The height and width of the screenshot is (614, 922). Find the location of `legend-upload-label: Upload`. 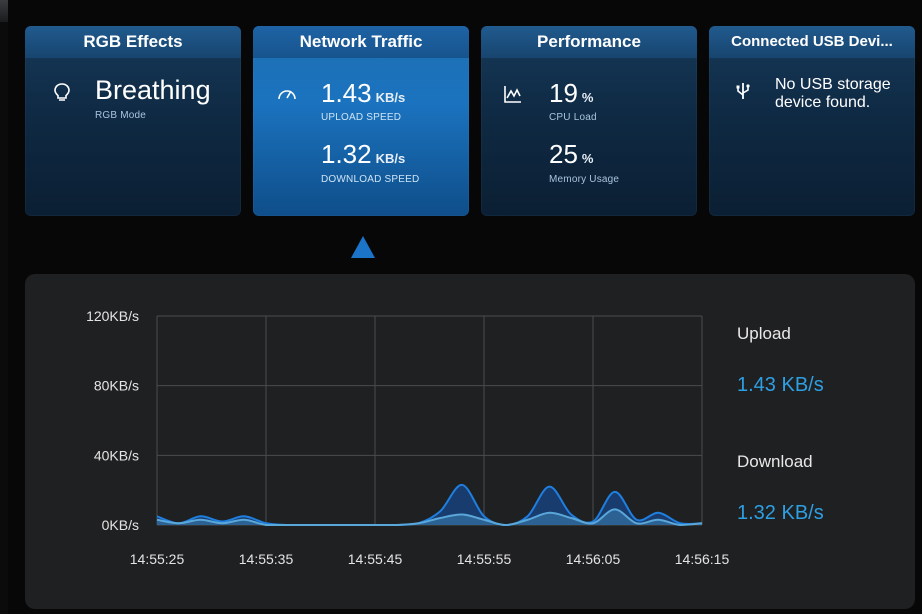

legend-upload-label: Upload is located at coordinates (764, 333).